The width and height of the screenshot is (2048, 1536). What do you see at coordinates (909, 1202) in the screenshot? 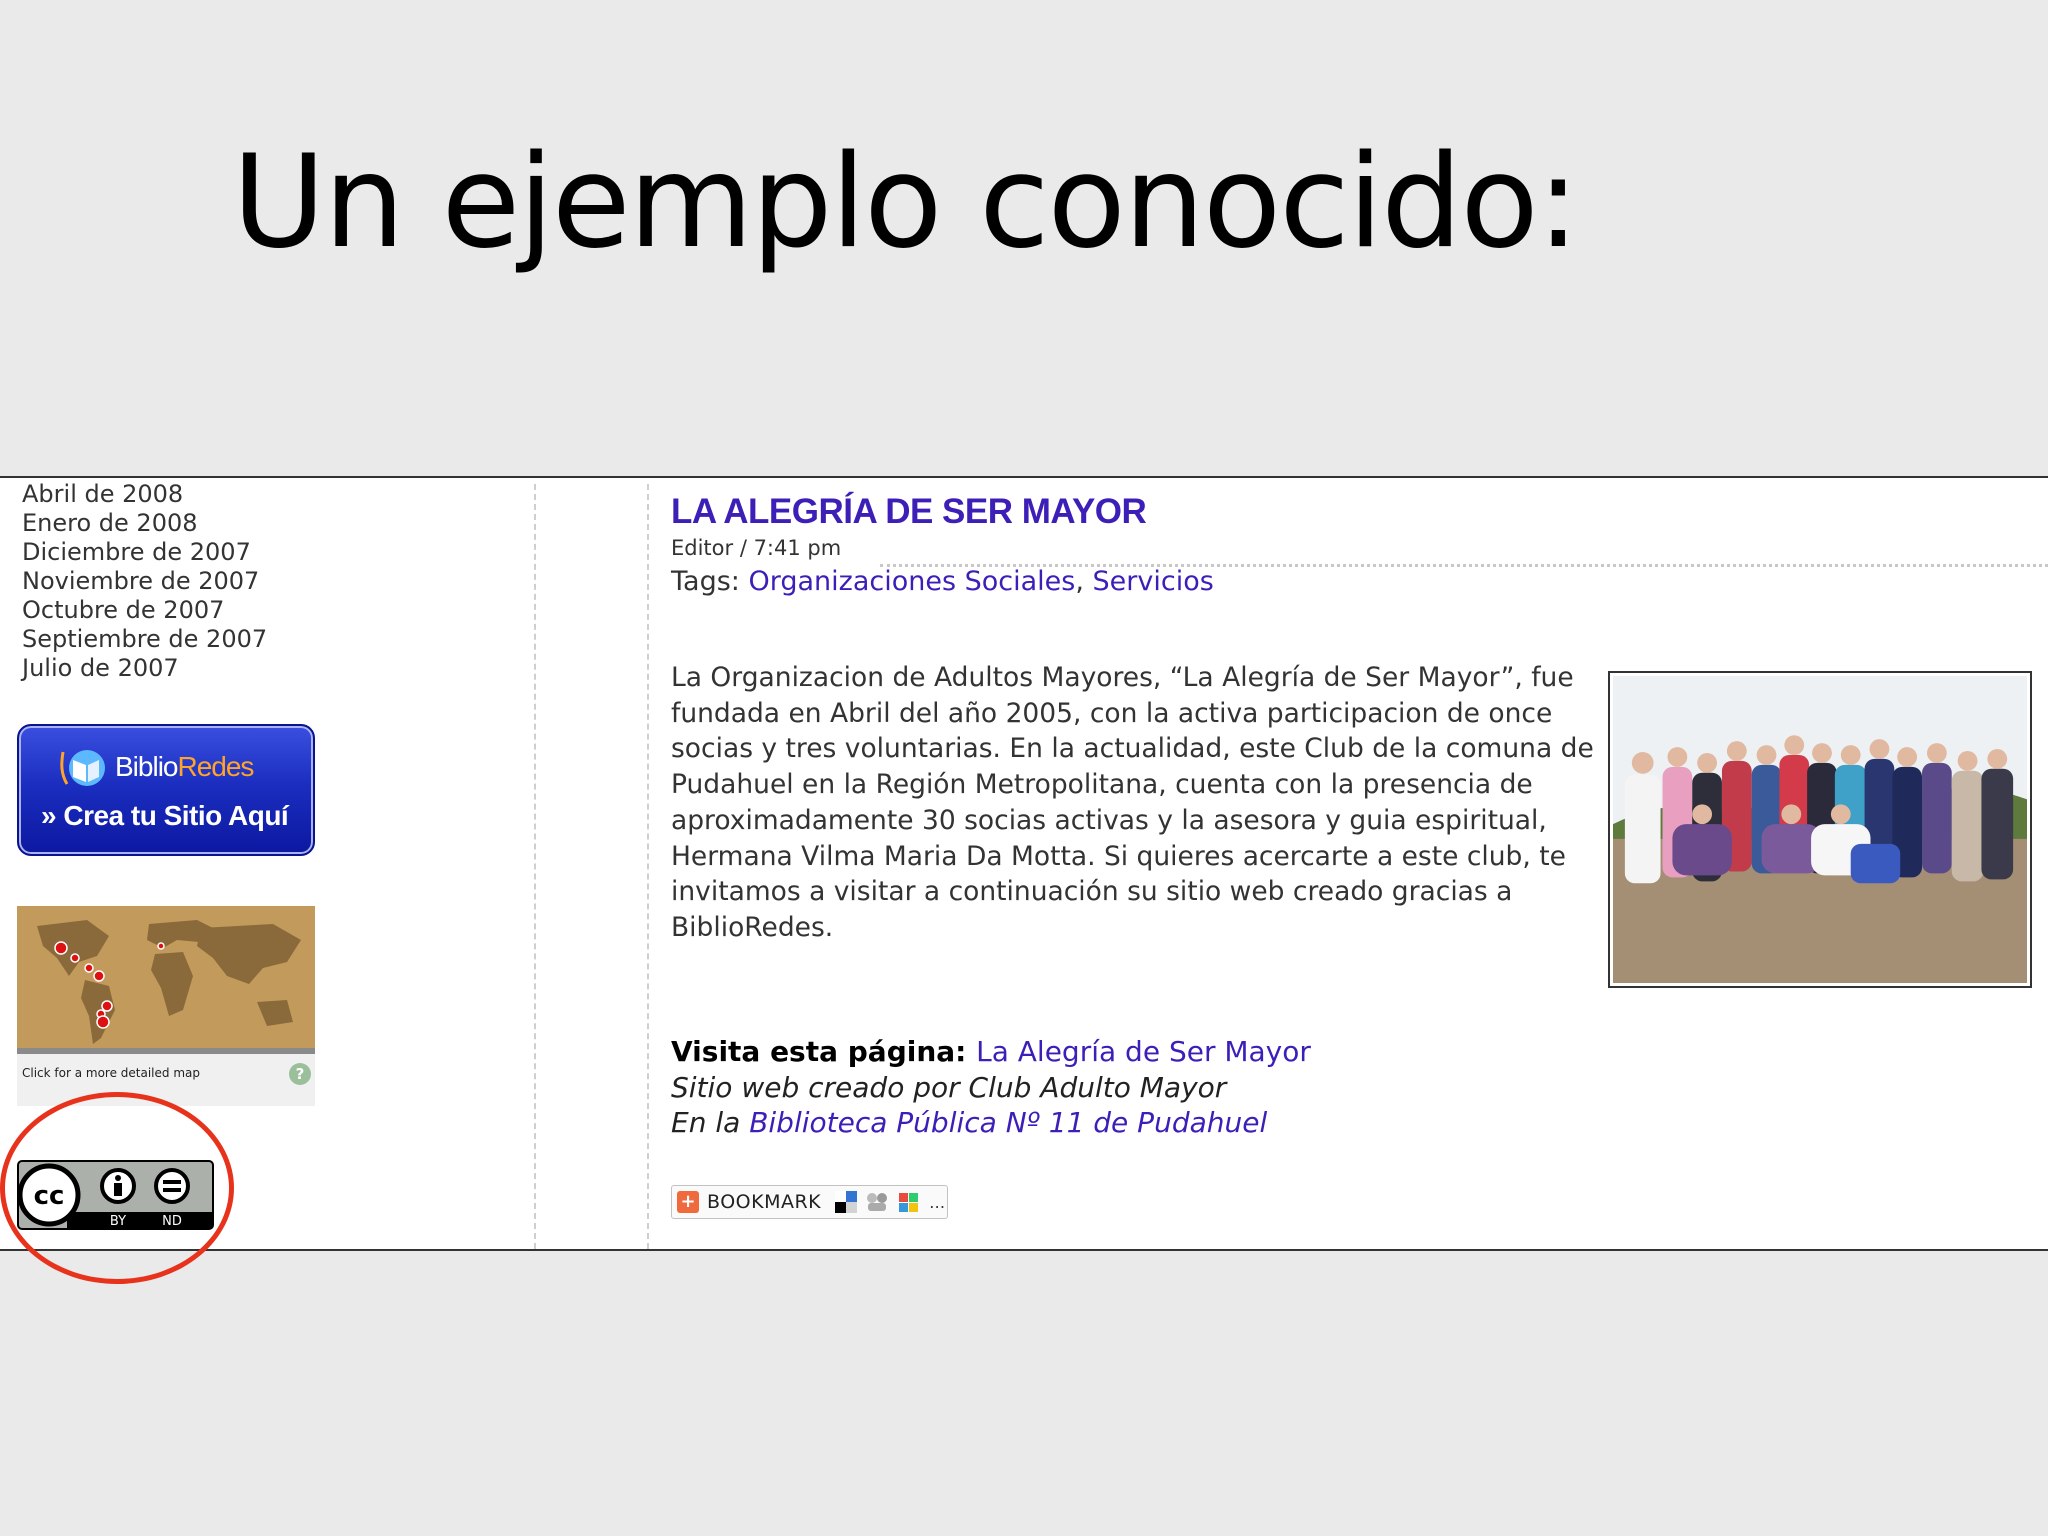
I see `windows-live-icon` at bounding box center [909, 1202].